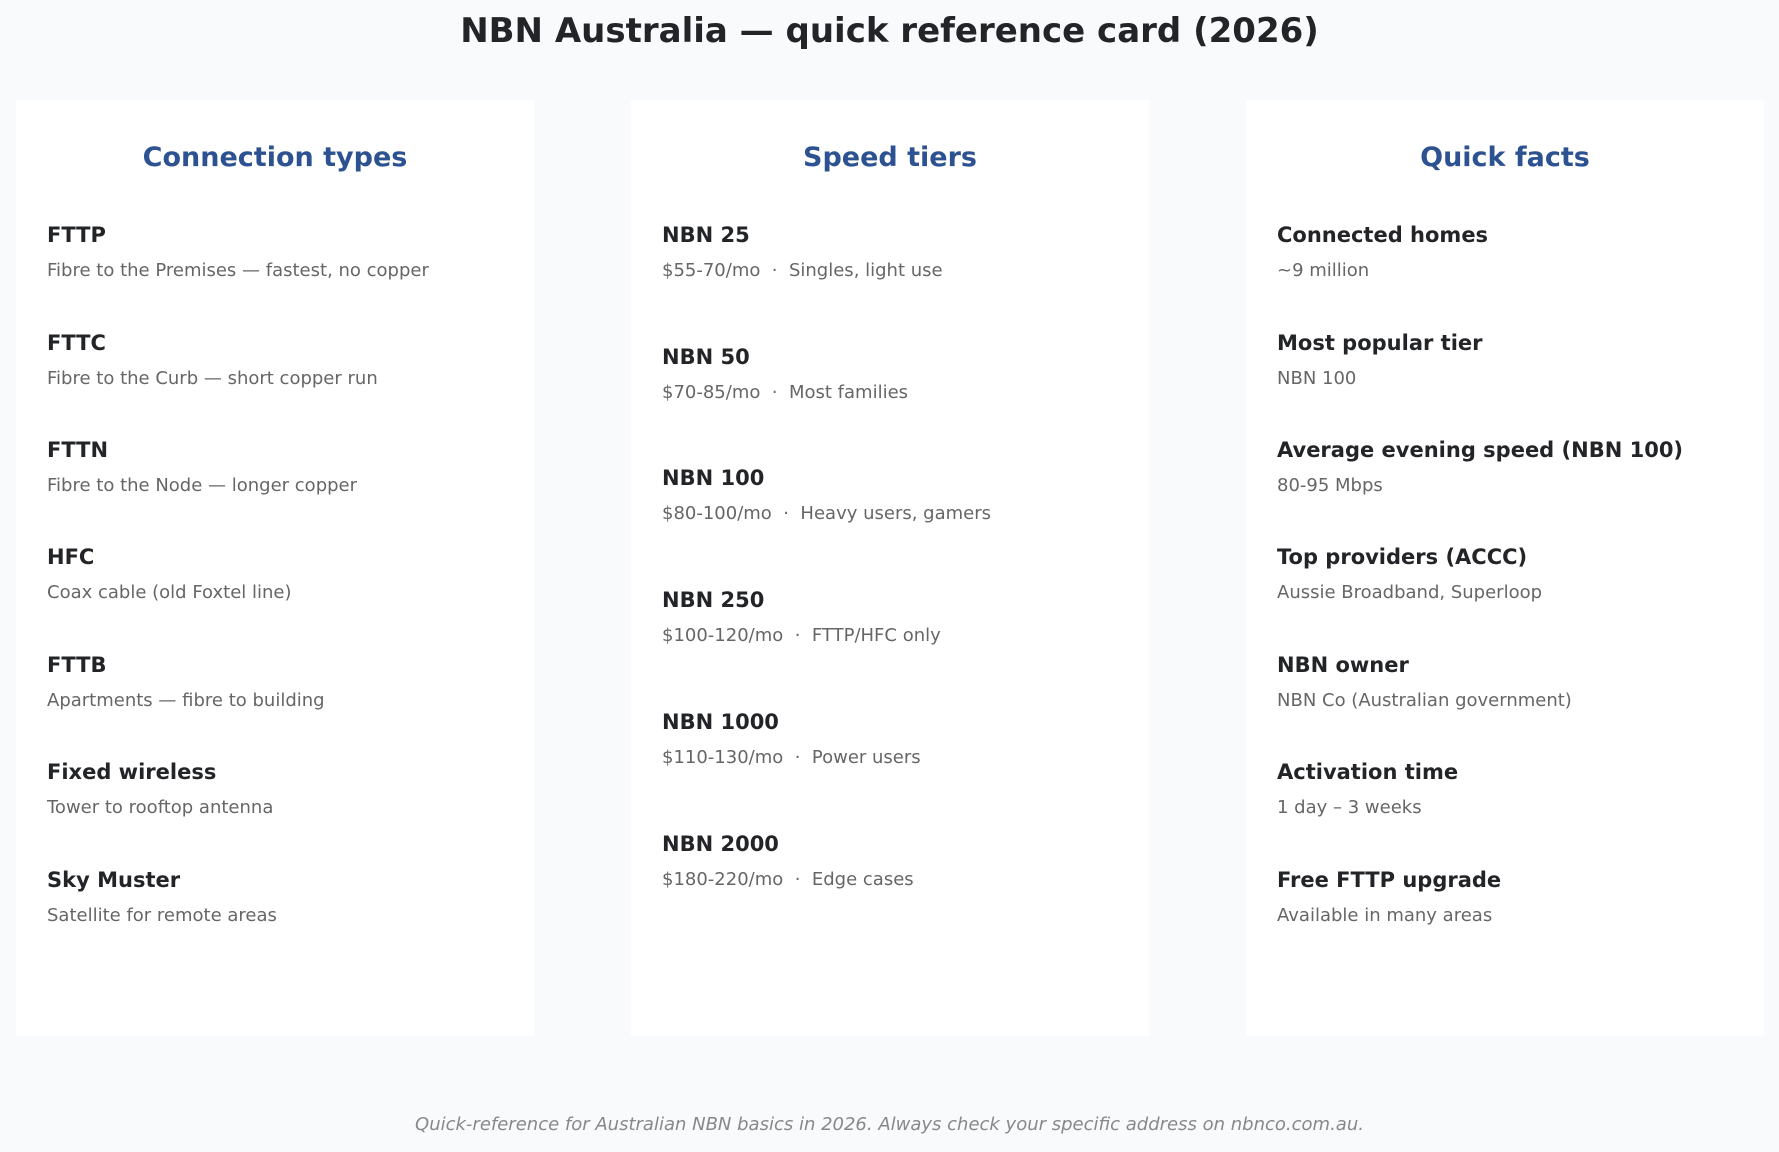  Describe the element at coordinates (902, 252) in the screenshot. I see `list-item: NBN 25 $55-70/mo · Singles, light use` at that location.